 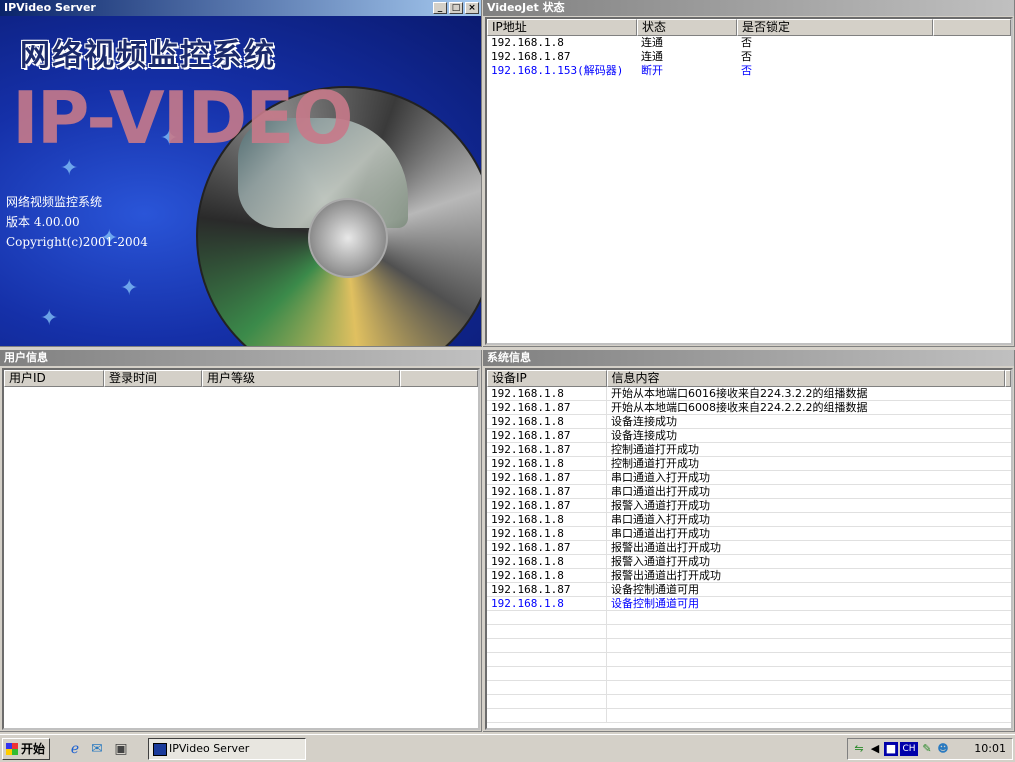 What do you see at coordinates (121, 749) in the screenshot?
I see `show-desktop-icon: ▣` at bounding box center [121, 749].